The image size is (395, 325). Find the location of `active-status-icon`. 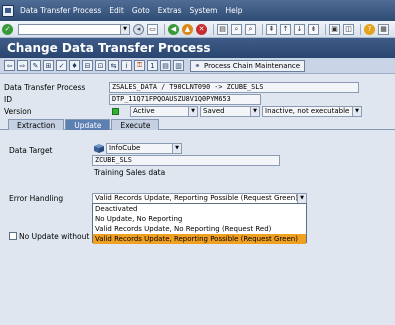

active-status-icon is located at coordinates (115, 111).